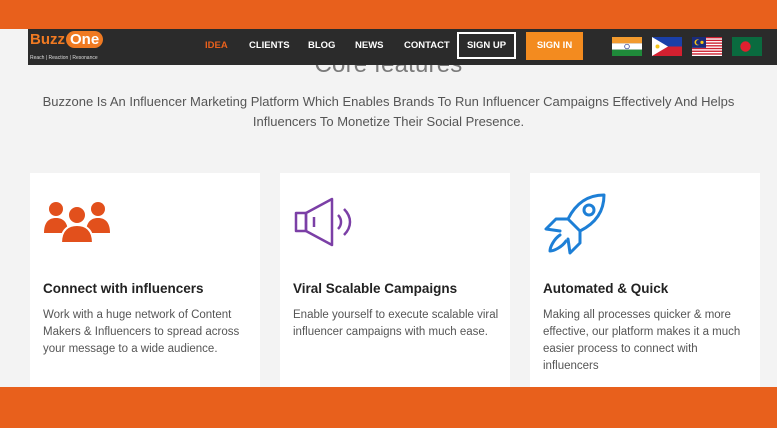 This screenshot has width=777, height=428. I want to click on nav-link-idea: IDEA, so click(216, 45).